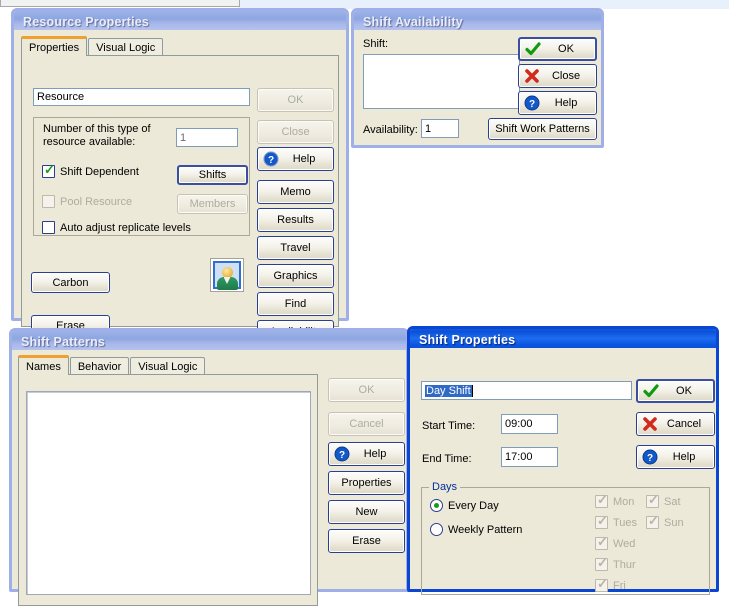  What do you see at coordinates (624, 501) in the screenshot?
I see `mon-label: Mon` at bounding box center [624, 501].